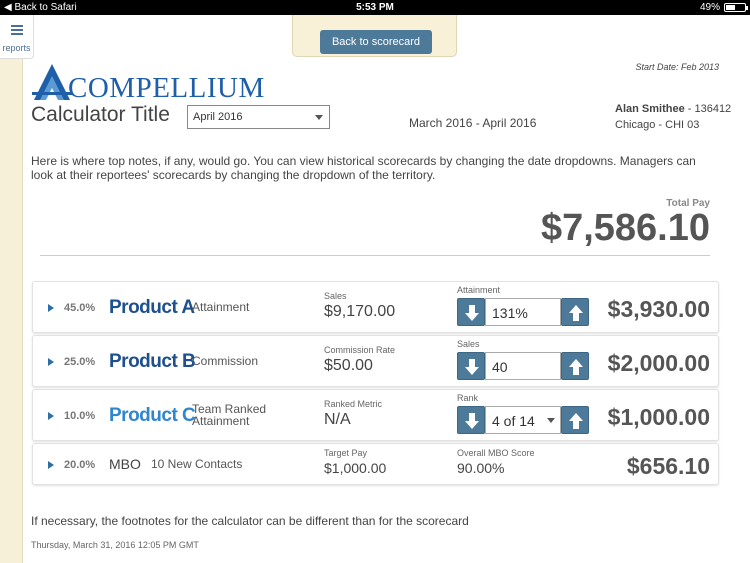 The image size is (750, 563). What do you see at coordinates (658, 417) in the screenshot?
I see `row-amount: $1,000.00` at bounding box center [658, 417].